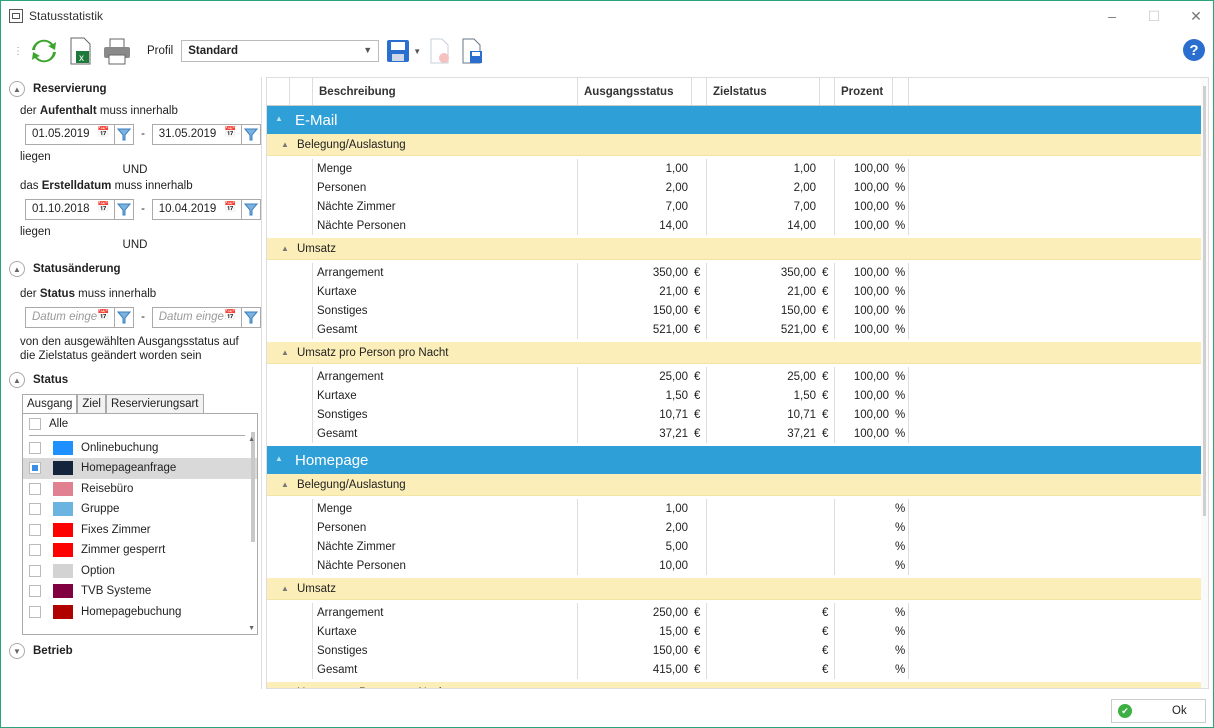  Describe the element at coordinates (737, 187) in the screenshot. I see `table-row: Personen 2,00 2,00 100,00%` at that location.